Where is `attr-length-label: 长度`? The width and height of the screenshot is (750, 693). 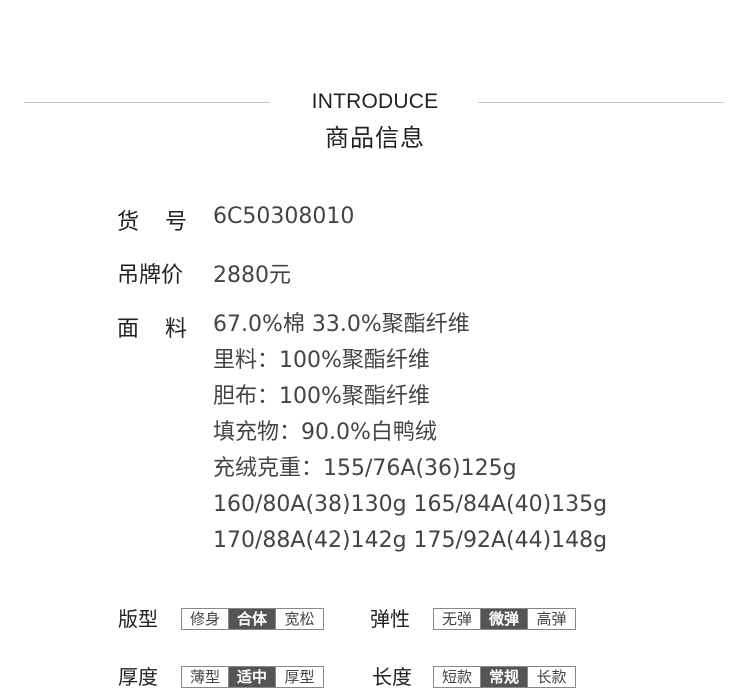 attr-length-label: 长度 is located at coordinates (392, 677).